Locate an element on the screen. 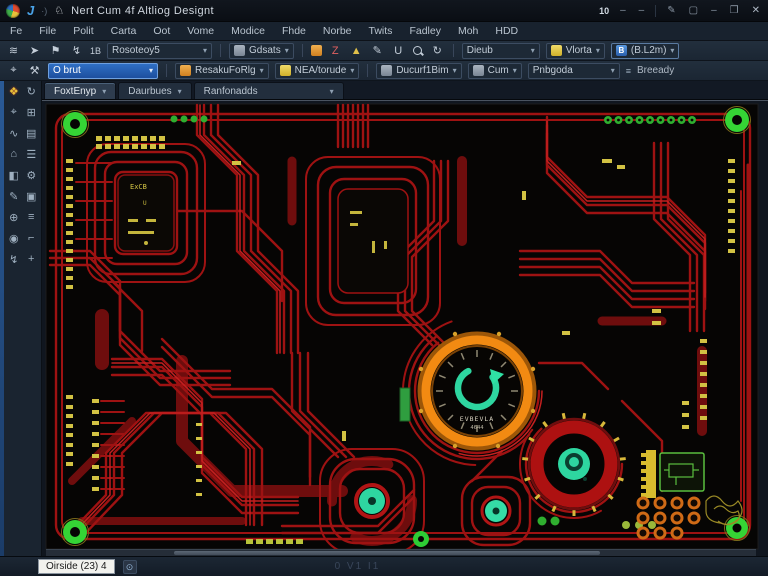 The height and width of the screenshot is (576, 768). menu-item-11: Moh is located at coordinates (468, 31).